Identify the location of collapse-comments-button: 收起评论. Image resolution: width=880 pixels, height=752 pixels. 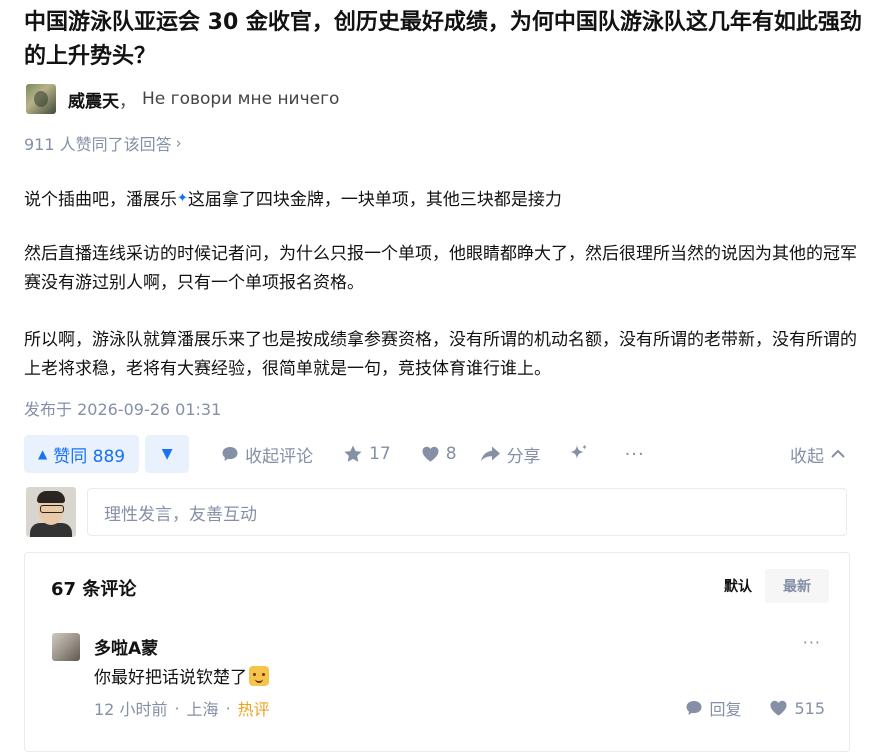
(267, 454).